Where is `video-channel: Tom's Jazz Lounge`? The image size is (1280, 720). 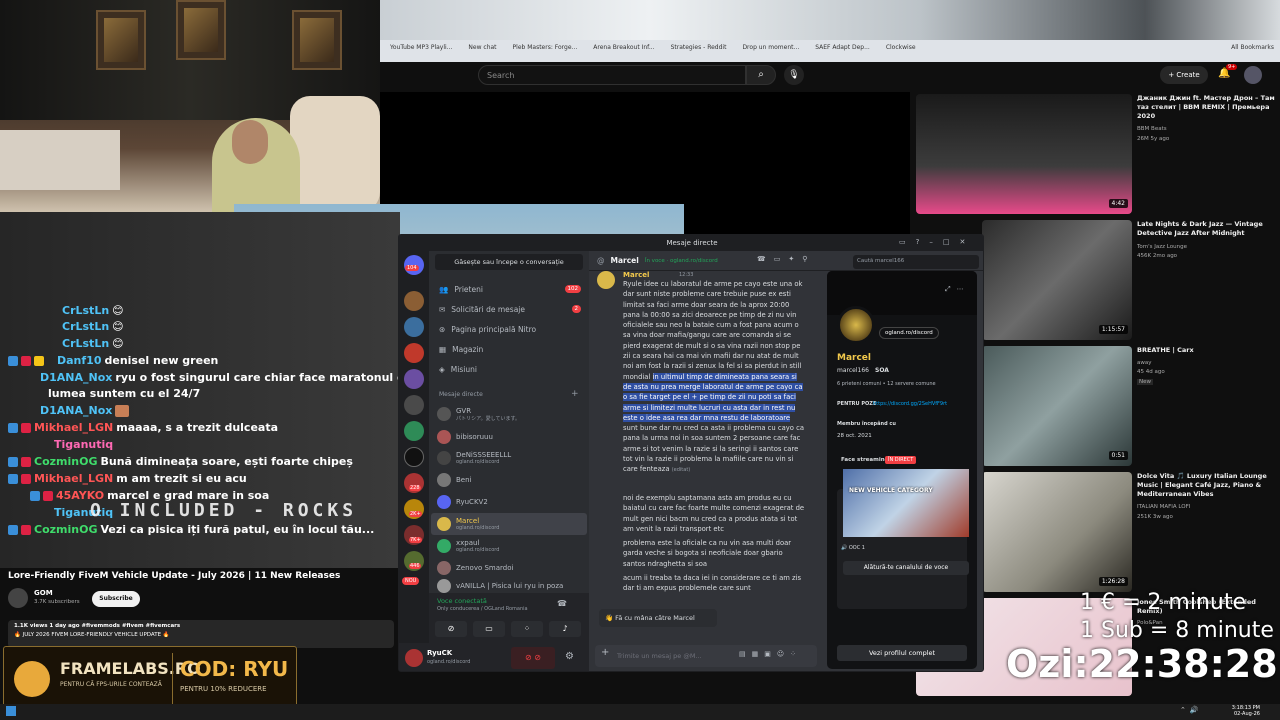
video-channel: Tom's Jazz Lounge is located at coordinates (1162, 247).